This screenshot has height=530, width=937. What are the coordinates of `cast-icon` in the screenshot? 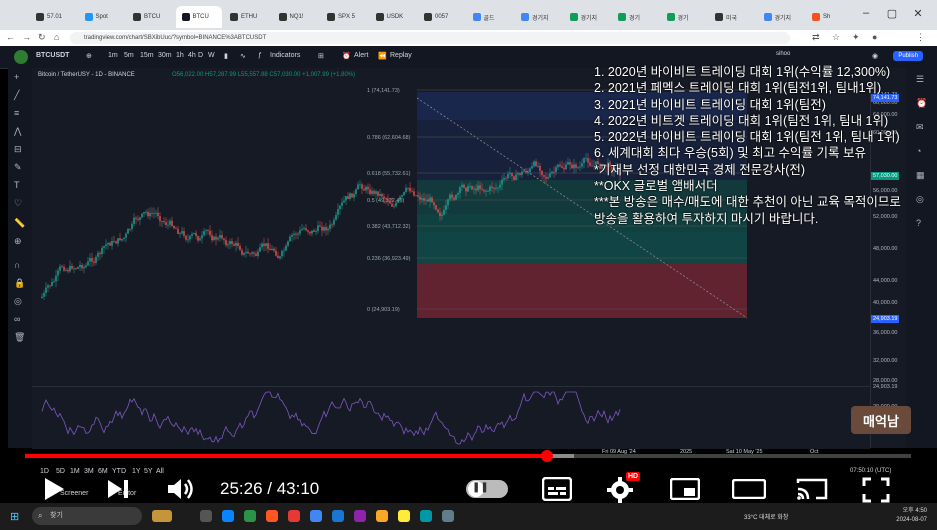 It's located at (812, 489).